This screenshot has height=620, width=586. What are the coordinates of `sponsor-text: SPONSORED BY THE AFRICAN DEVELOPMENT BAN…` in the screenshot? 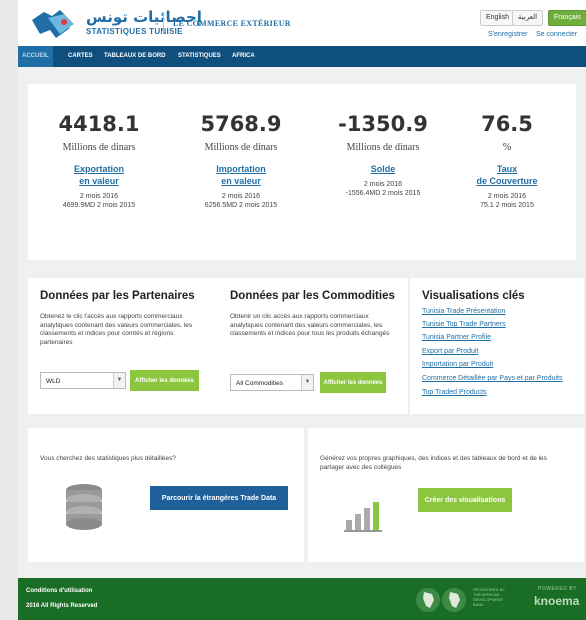 It's located at (489, 597).